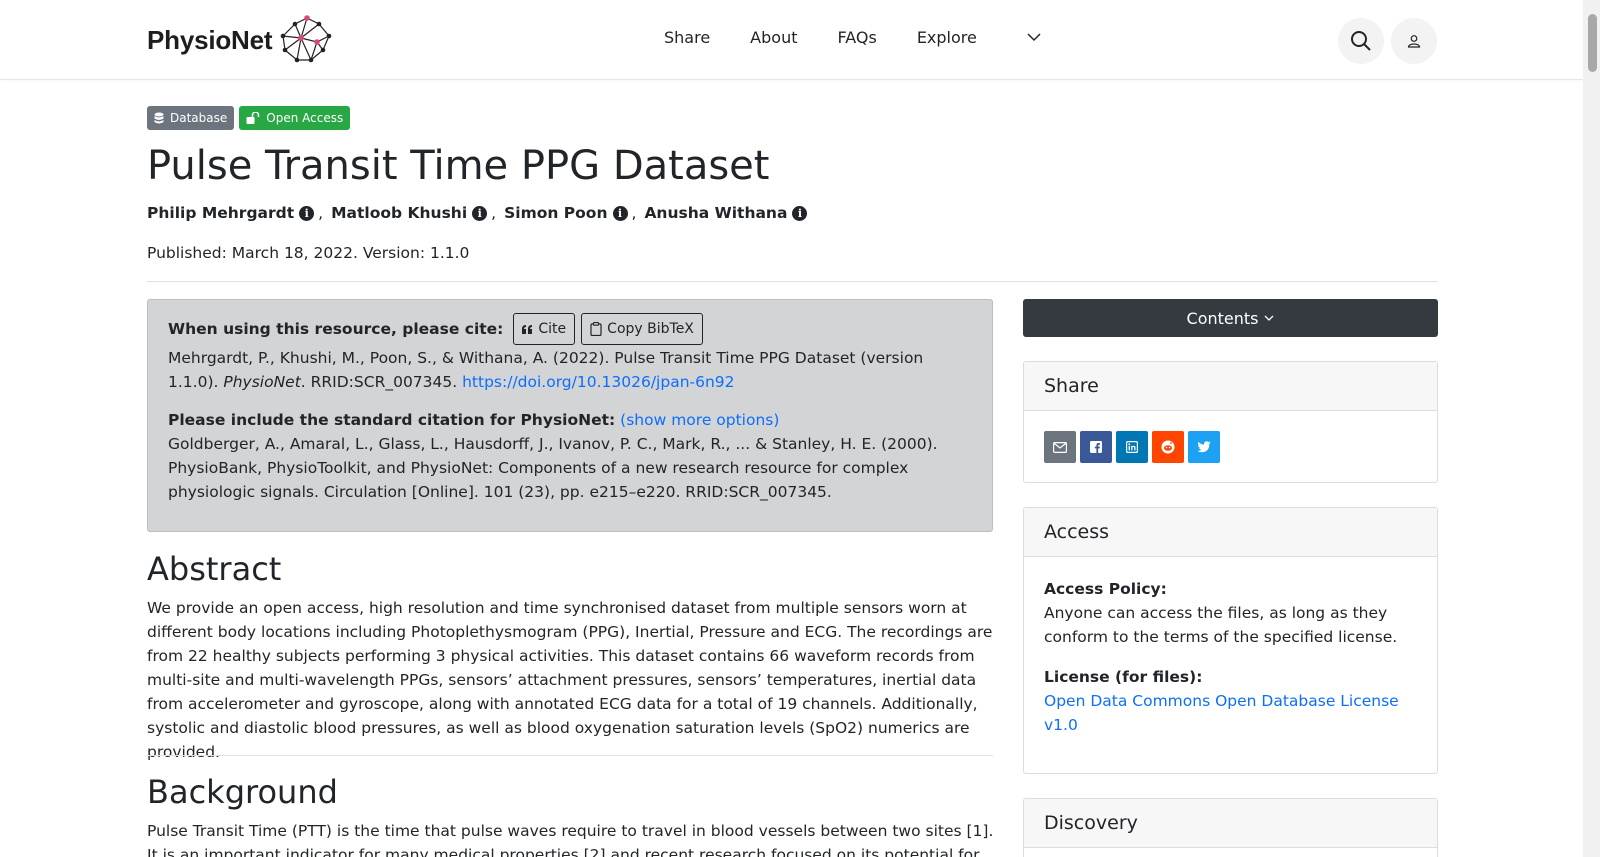 This screenshot has width=1600, height=857. I want to click on database-badge-label: Database, so click(199, 118).